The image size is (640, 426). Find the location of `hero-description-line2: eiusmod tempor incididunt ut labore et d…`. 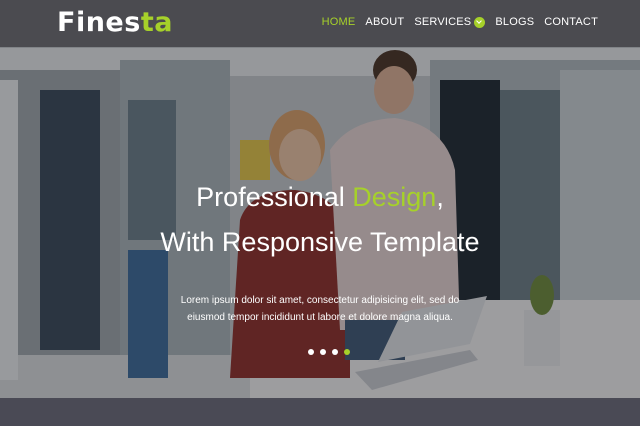

hero-description-line2: eiusmod tempor incididunt ut labore et d… is located at coordinates (320, 317).